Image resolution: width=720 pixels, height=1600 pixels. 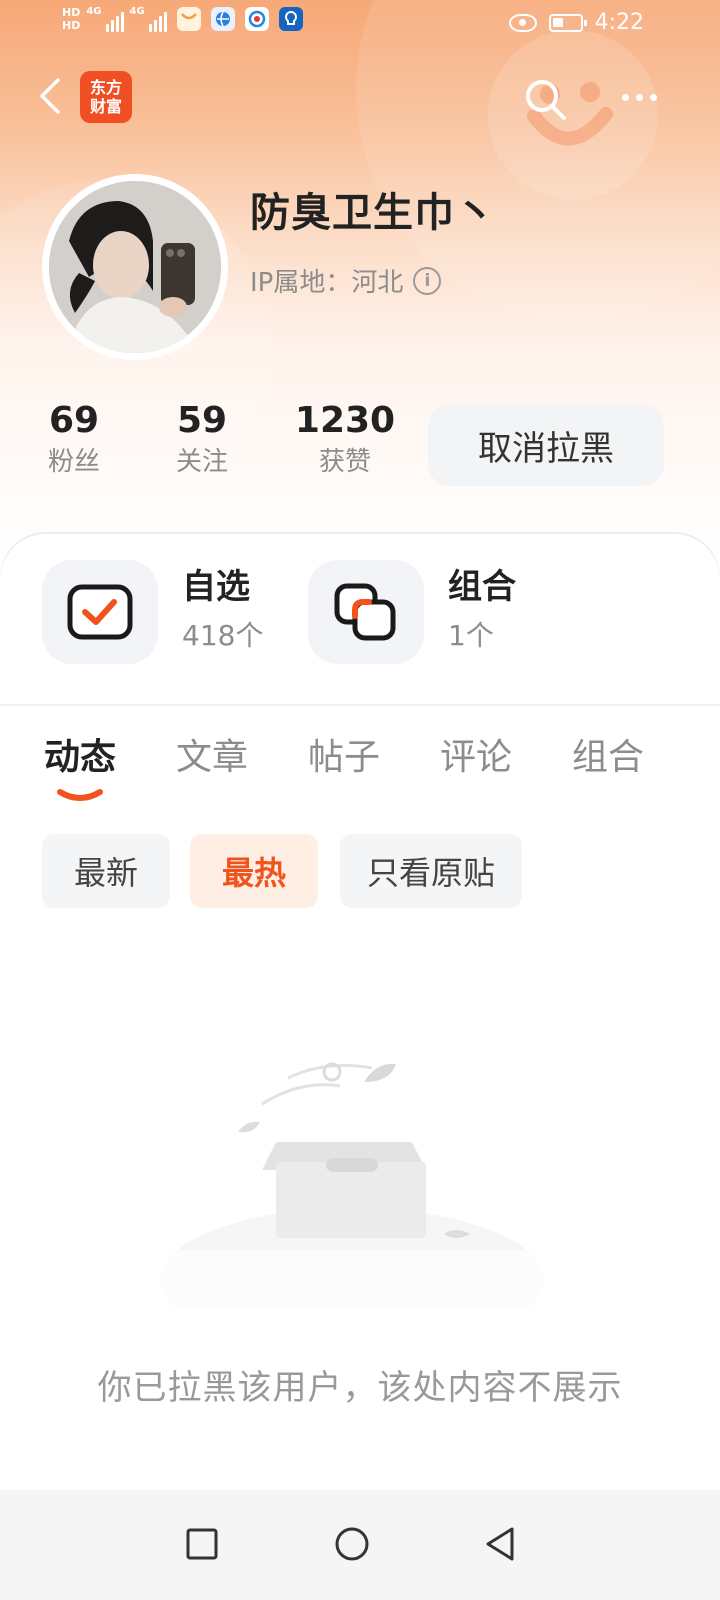 What do you see at coordinates (360, 705) in the screenshot?
I see `divider` at bounding box center [360, 705].